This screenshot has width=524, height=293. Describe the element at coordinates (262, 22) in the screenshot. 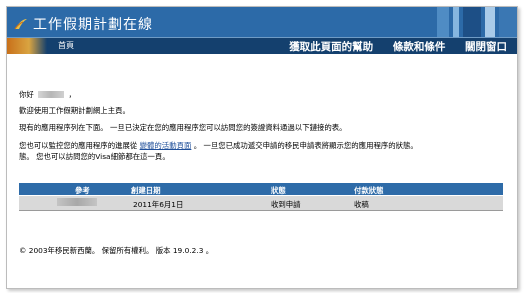

I see `header-banner: 工作假期計劃在線` at that location.